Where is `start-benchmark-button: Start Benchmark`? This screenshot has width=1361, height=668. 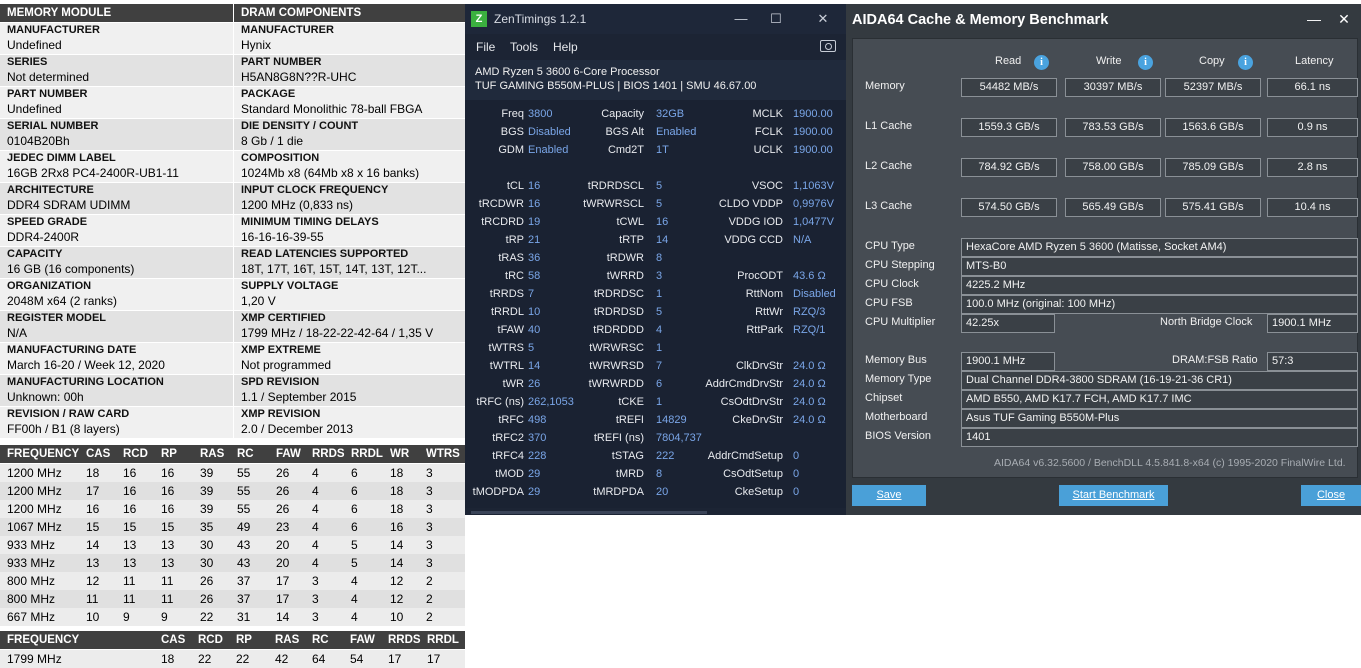
start-benchmark-button: Start Benchmark is located at coordinates (1113, 495).